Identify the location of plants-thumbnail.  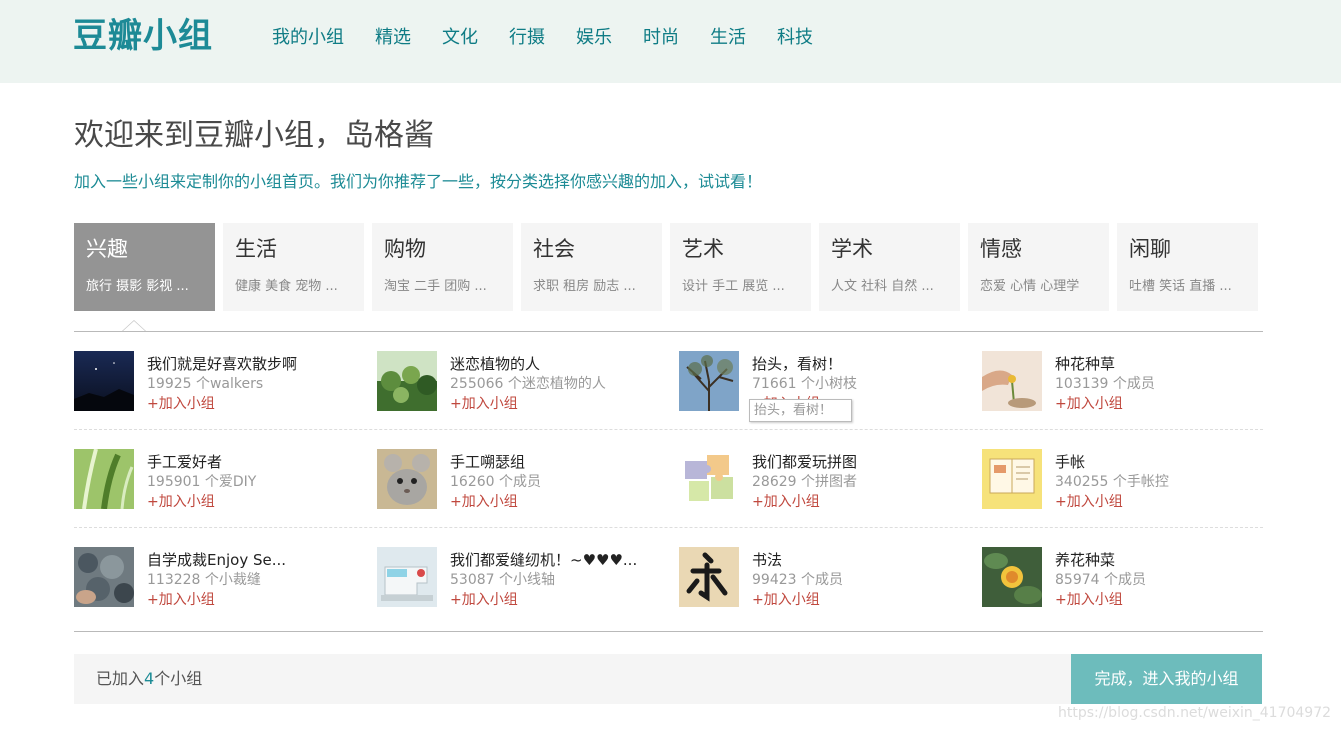
(407, 381).